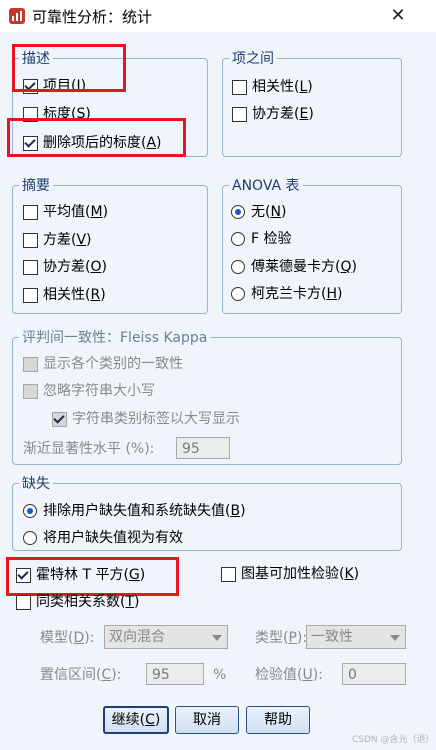 The width and height of the screenshot is (436, 750). Describe the element at coordinates (207, 720) in the screenshot. I see `cancel-button: 取消` at that location.